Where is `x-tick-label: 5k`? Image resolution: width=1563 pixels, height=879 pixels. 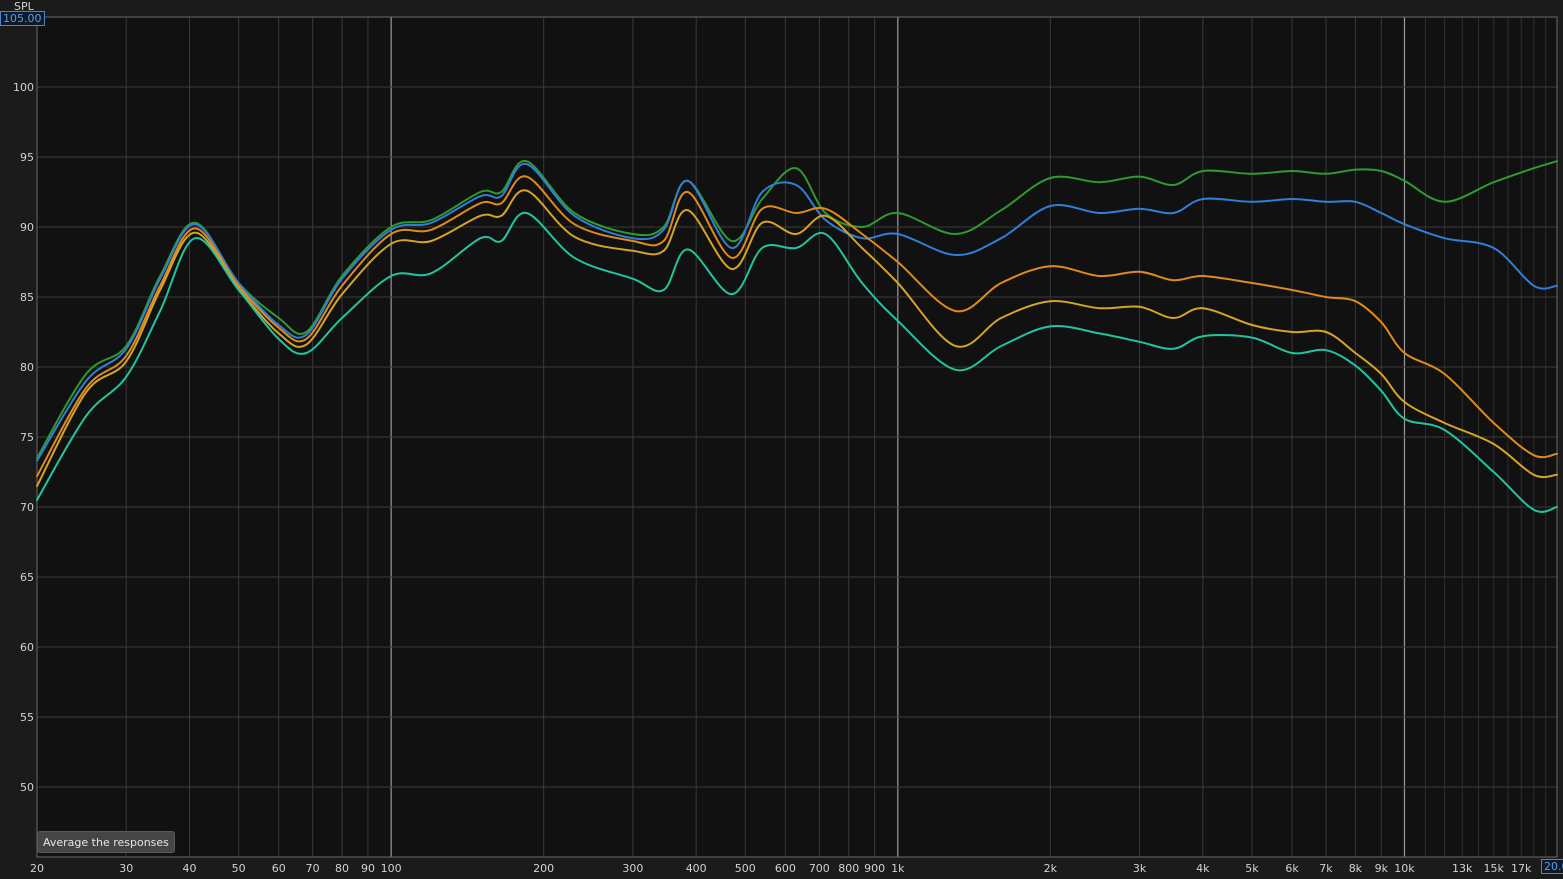 x-tick-label: 5k is located at coordinates (1252, 868).